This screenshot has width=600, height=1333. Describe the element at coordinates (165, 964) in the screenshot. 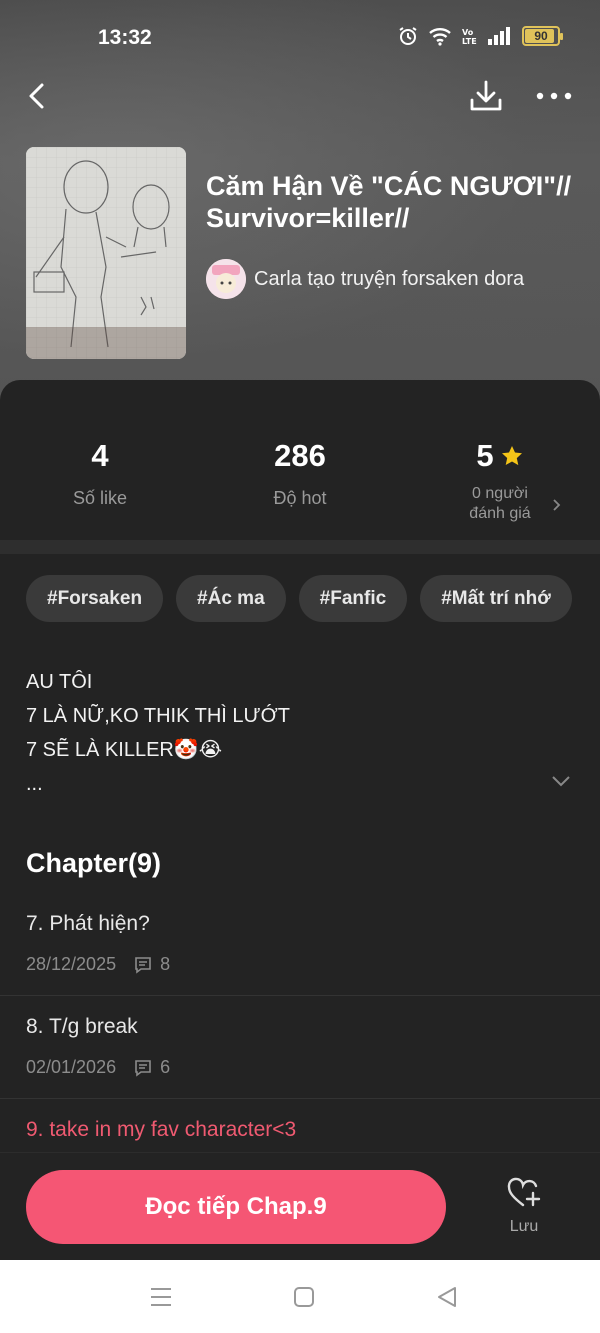

I see `comment-count: 8` at that location.